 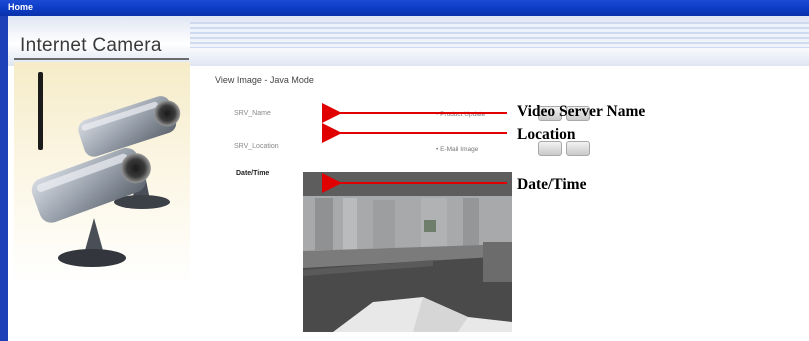 What do you see at coordinates (264, 80) in the screenshot?
I see `mode-heading: View Image - Java Mode` at bounding box center [264, 80].